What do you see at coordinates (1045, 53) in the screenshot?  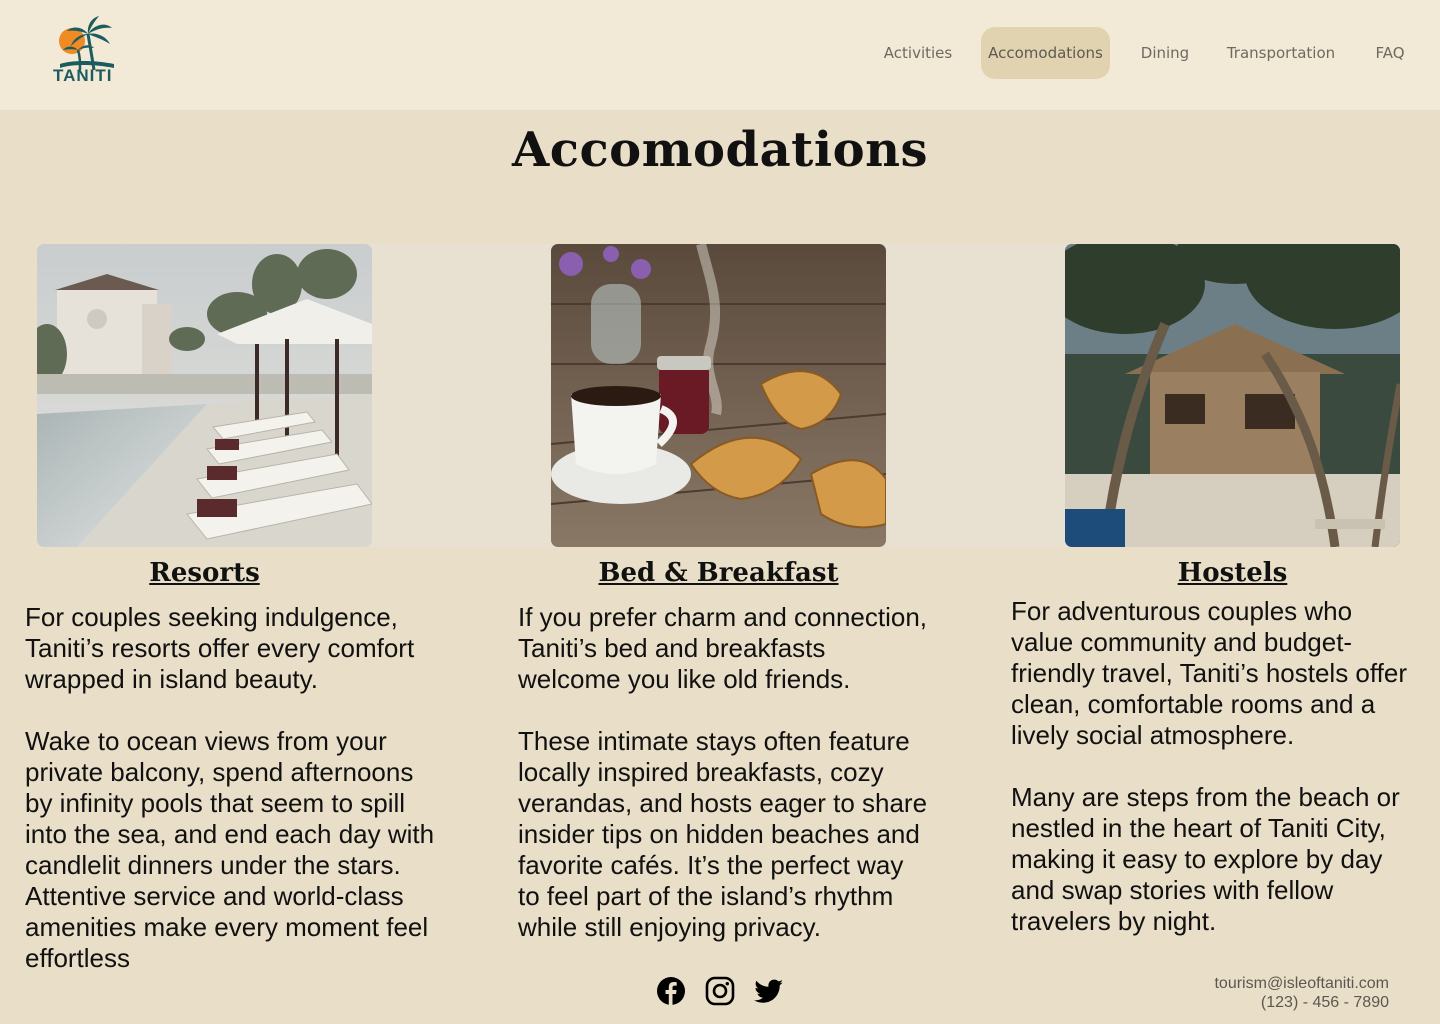 I see `nav-item-accomodations: Accomodations` at bounding box center [1045, 53].